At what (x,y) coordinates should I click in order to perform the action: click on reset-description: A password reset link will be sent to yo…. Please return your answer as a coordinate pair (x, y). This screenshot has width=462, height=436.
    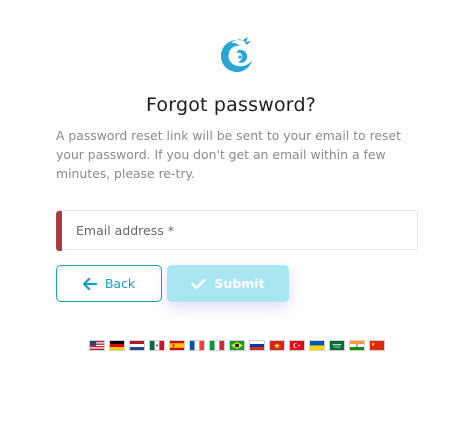
    Looking at the image, I should click on (228, 154).